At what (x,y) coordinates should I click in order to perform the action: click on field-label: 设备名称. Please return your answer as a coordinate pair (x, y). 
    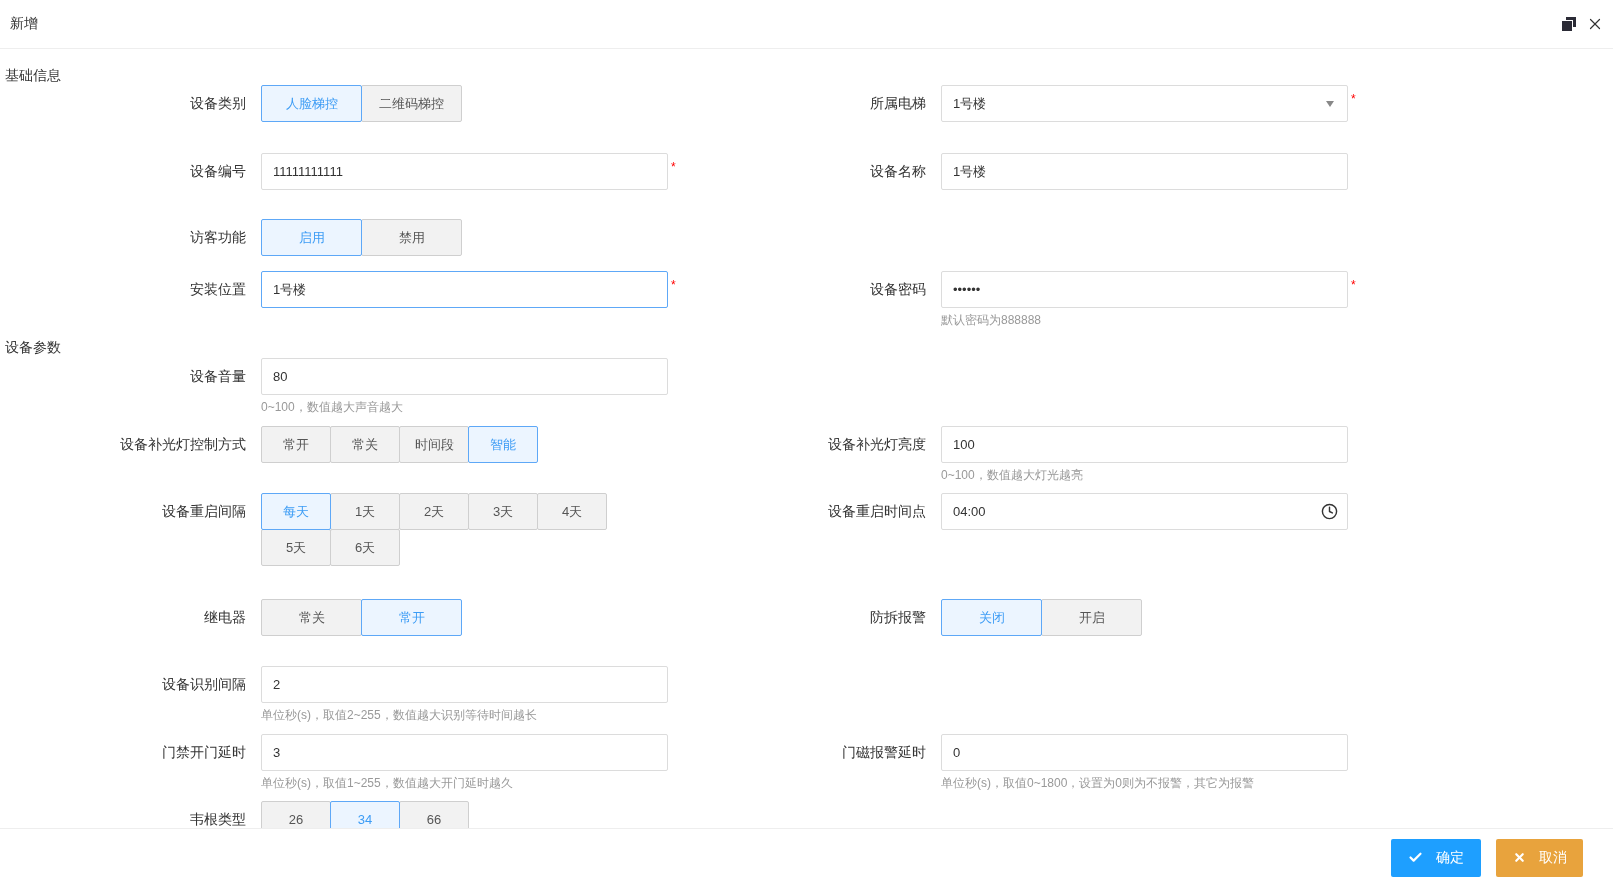
    Looking at the image, I should click on (898, 172).